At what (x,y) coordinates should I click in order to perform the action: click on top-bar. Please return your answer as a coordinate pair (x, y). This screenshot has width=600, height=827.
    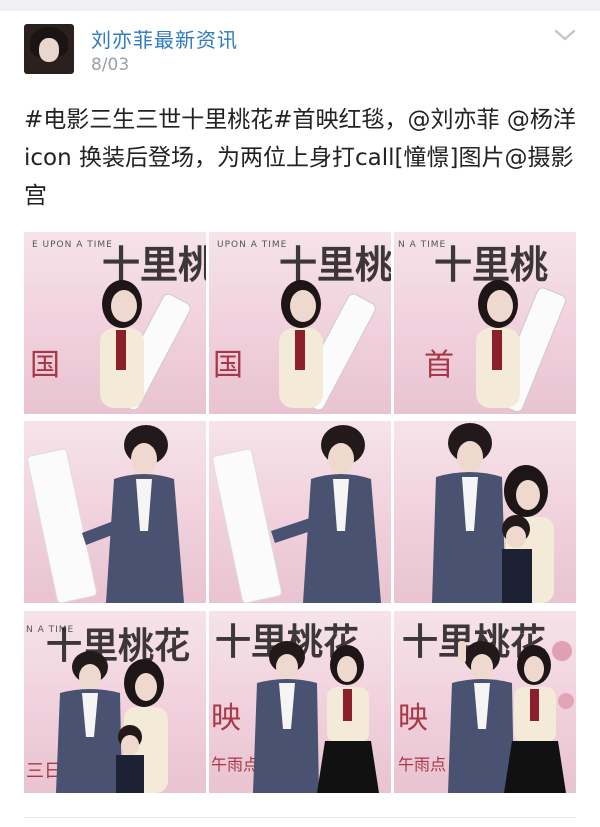
    Looking at the image, I should click on (300, 5).